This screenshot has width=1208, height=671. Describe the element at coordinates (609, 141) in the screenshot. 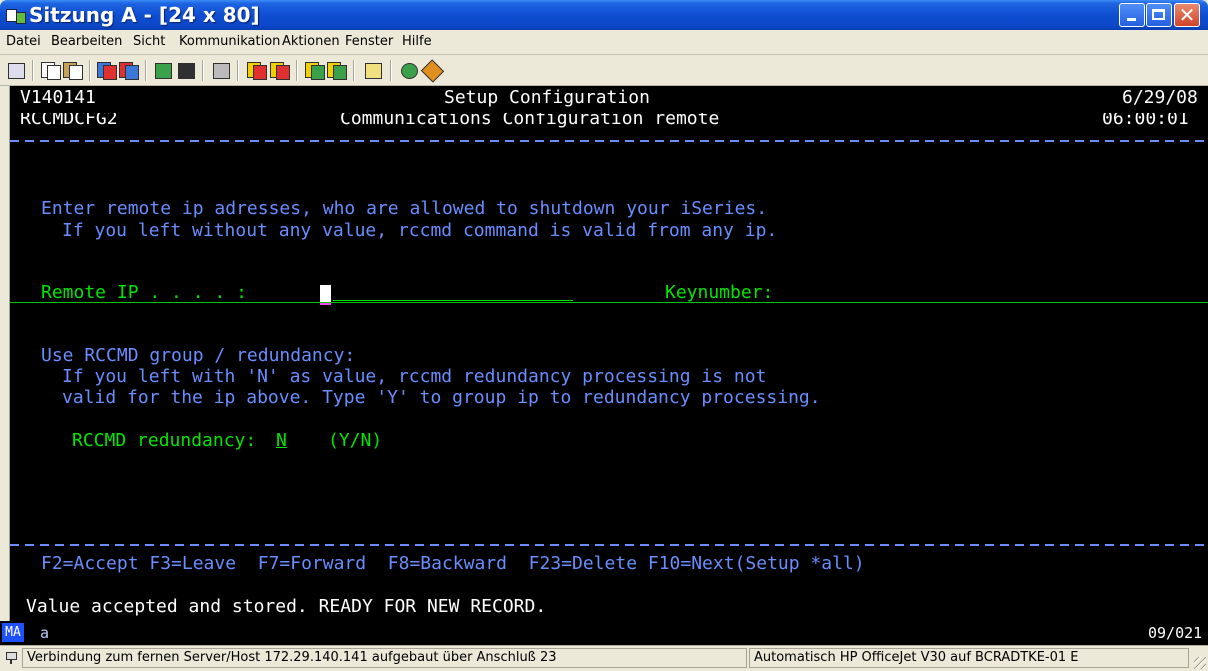

I see `header-divider` at that location.